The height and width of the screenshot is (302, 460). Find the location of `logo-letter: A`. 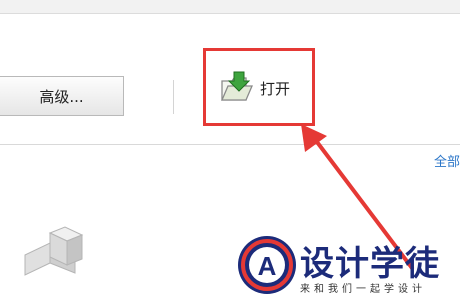

logo-letter: A is located at coordinates (267, 266).